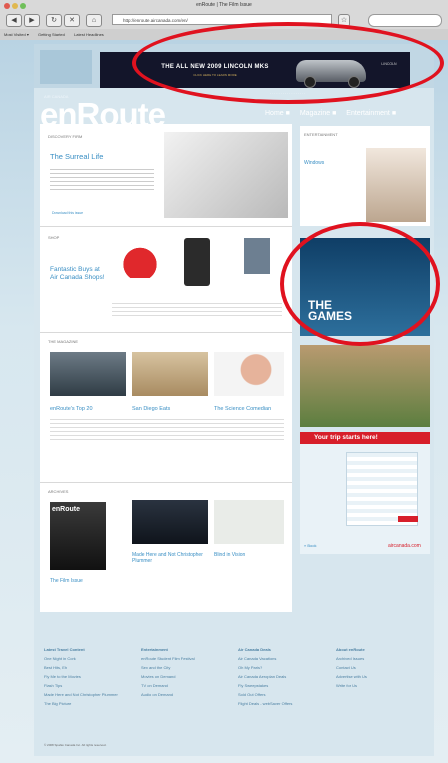 This screenshot has width=448, height=763. What do you see at coordinates (15, 6) in the screenshot?
I see `minimize-window-button` at bounding box center [15, 6].